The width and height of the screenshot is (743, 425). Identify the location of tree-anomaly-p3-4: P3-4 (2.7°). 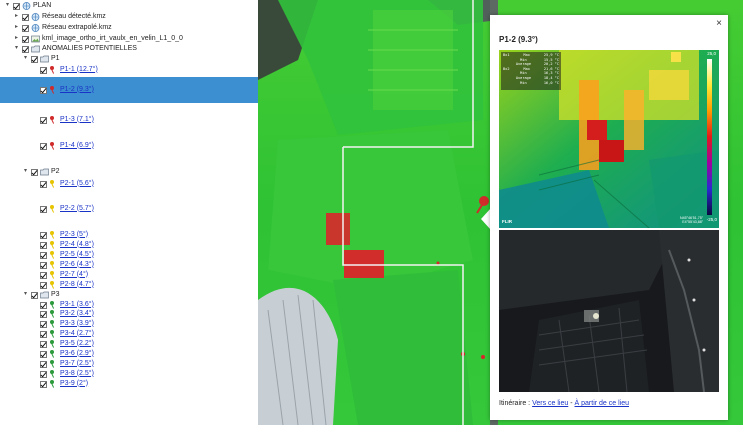
(129, 334).